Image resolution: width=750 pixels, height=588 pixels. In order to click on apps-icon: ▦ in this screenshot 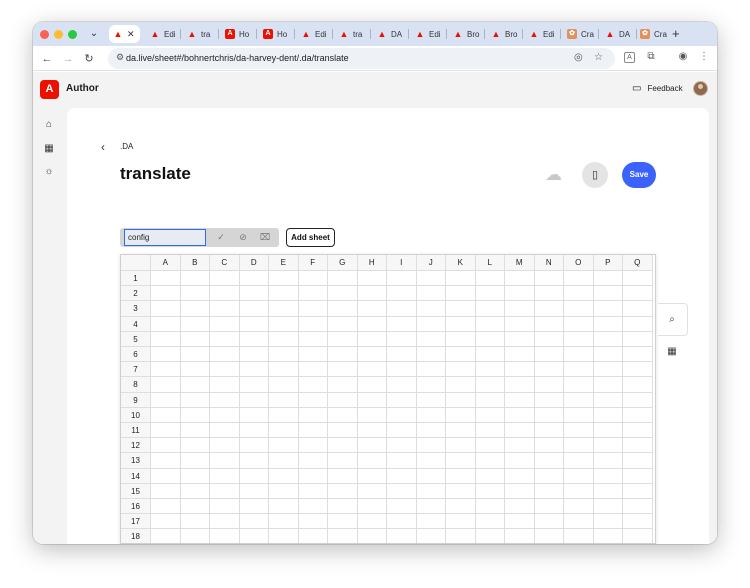, I will do `click(49, 149)`.